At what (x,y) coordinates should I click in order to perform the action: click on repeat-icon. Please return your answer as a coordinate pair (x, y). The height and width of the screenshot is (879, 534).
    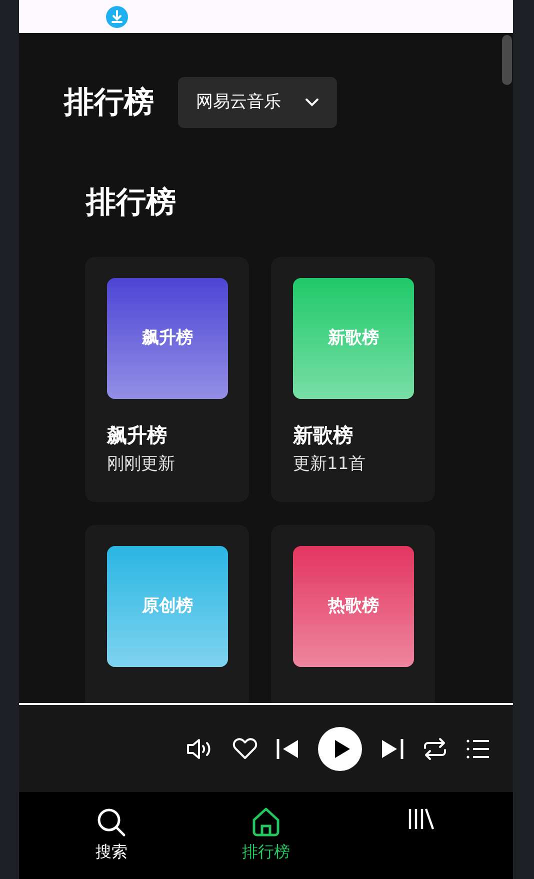
    Looking at the image, I should click on (435, 749).